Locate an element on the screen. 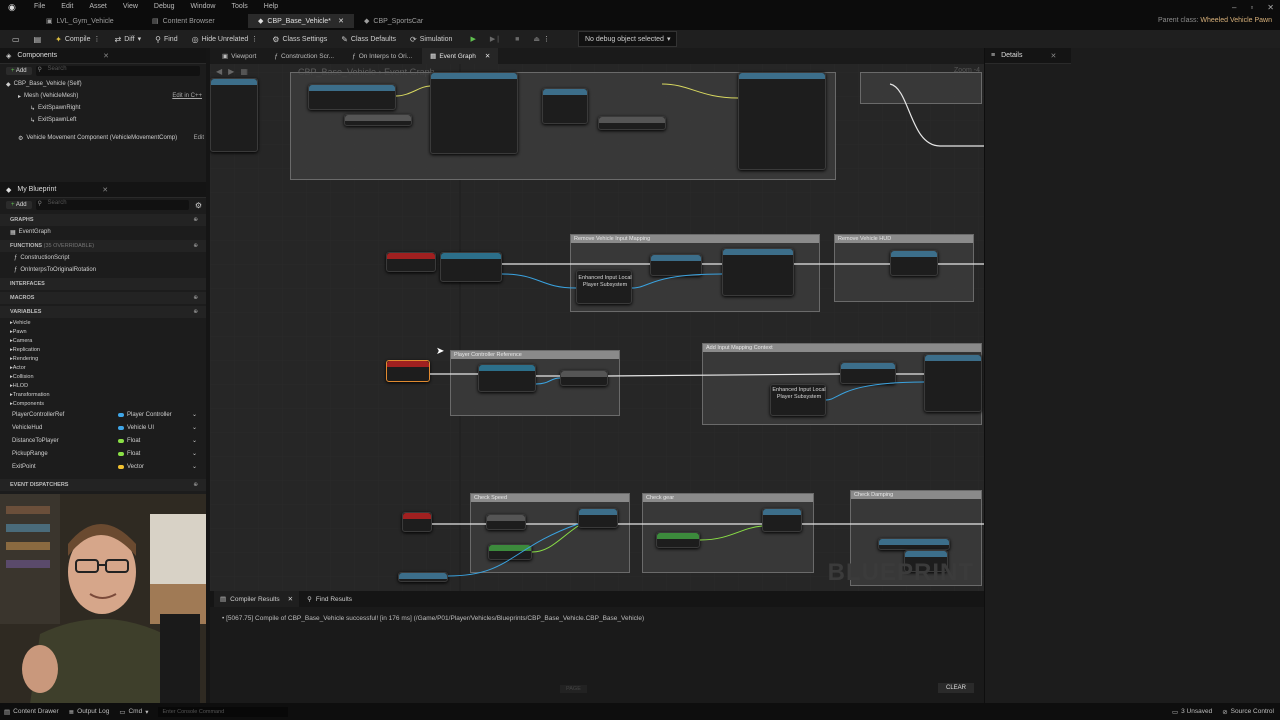 Image resolution: width=1280 pixels, height=720 pixels. play-button: ▶ is located at coordinates (472, 39).